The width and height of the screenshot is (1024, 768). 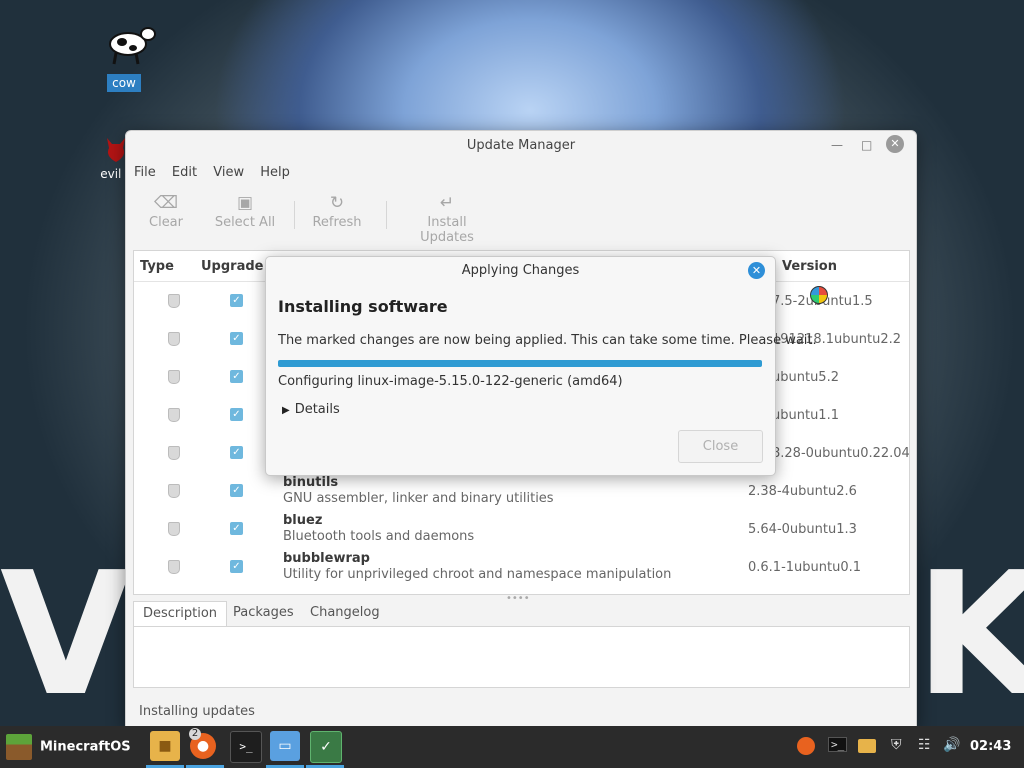 I want to click on dialog-title: Applying Changes, so click(x=520, y=270).